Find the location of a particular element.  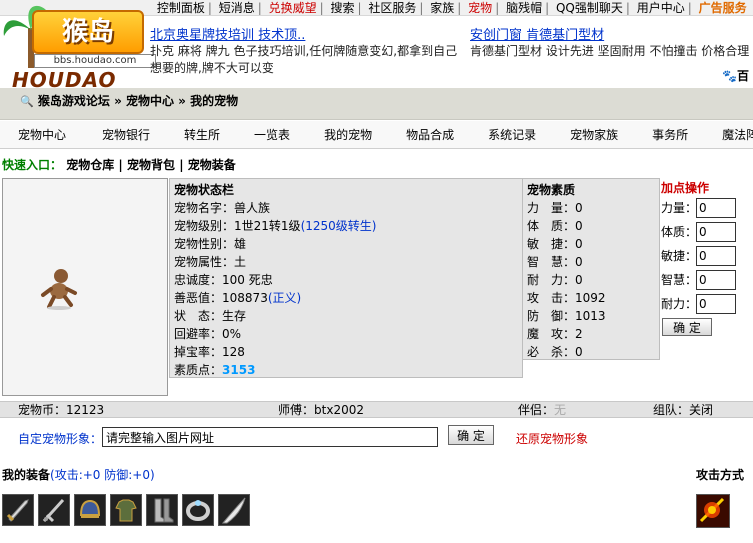

attack-mode-title: 攻击方式 is located at coordinates (720, 475).